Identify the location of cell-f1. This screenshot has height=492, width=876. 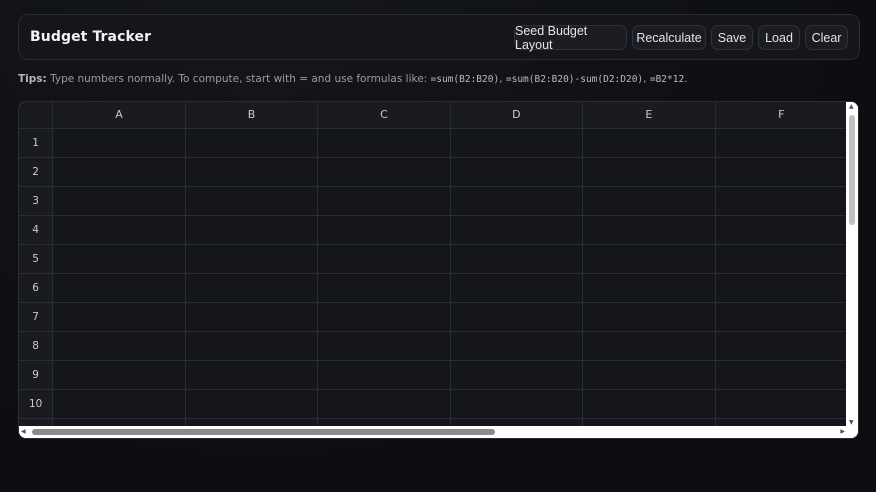
(781, 143).